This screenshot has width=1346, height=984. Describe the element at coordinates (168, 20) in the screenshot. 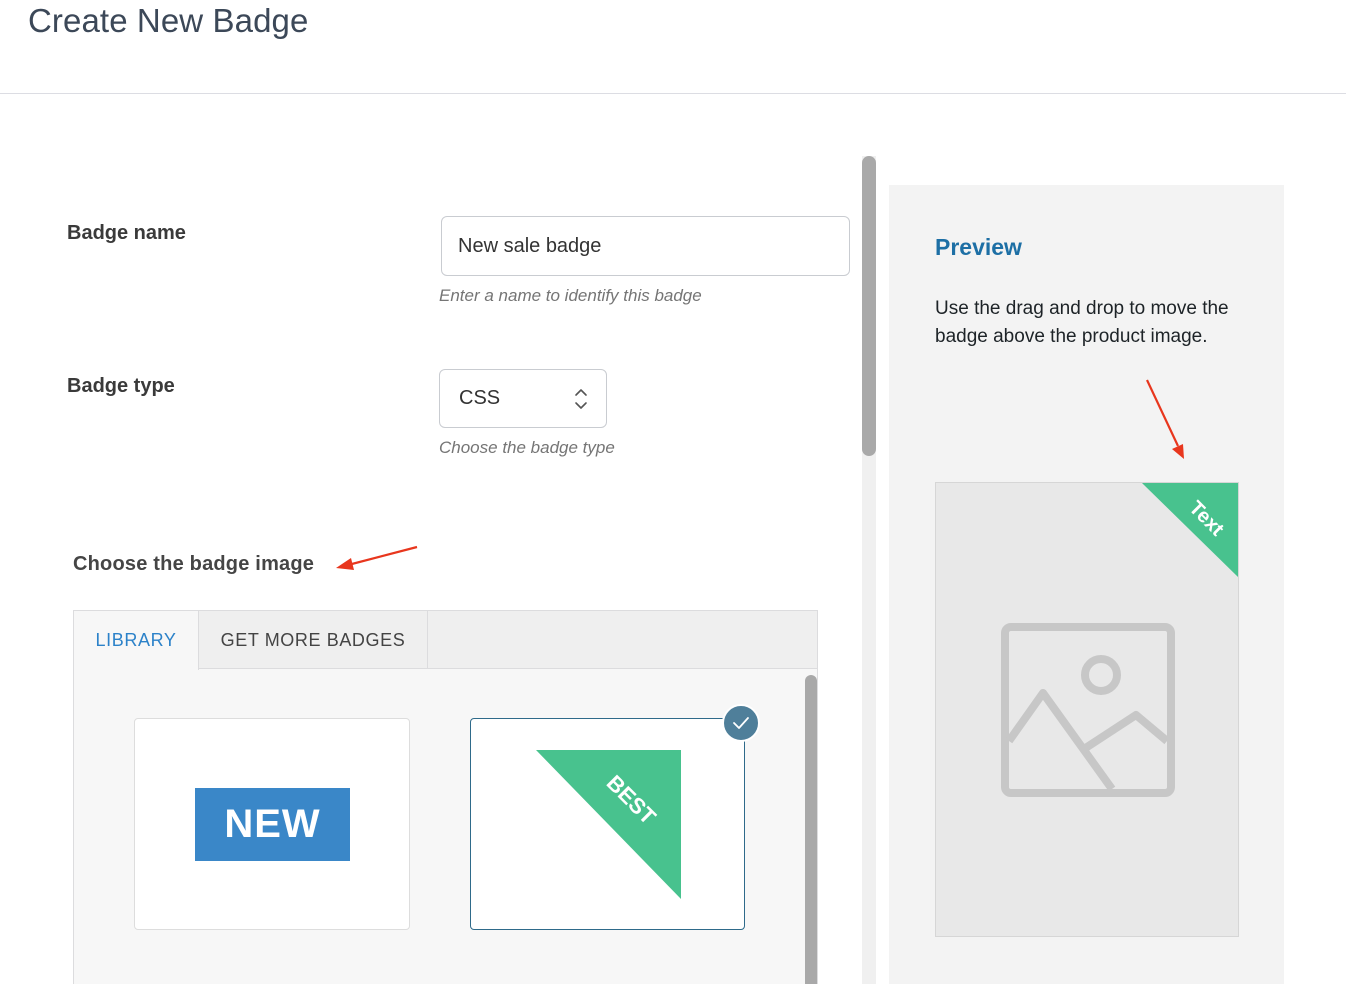

I see `page-title: Create New Badge` at that location.